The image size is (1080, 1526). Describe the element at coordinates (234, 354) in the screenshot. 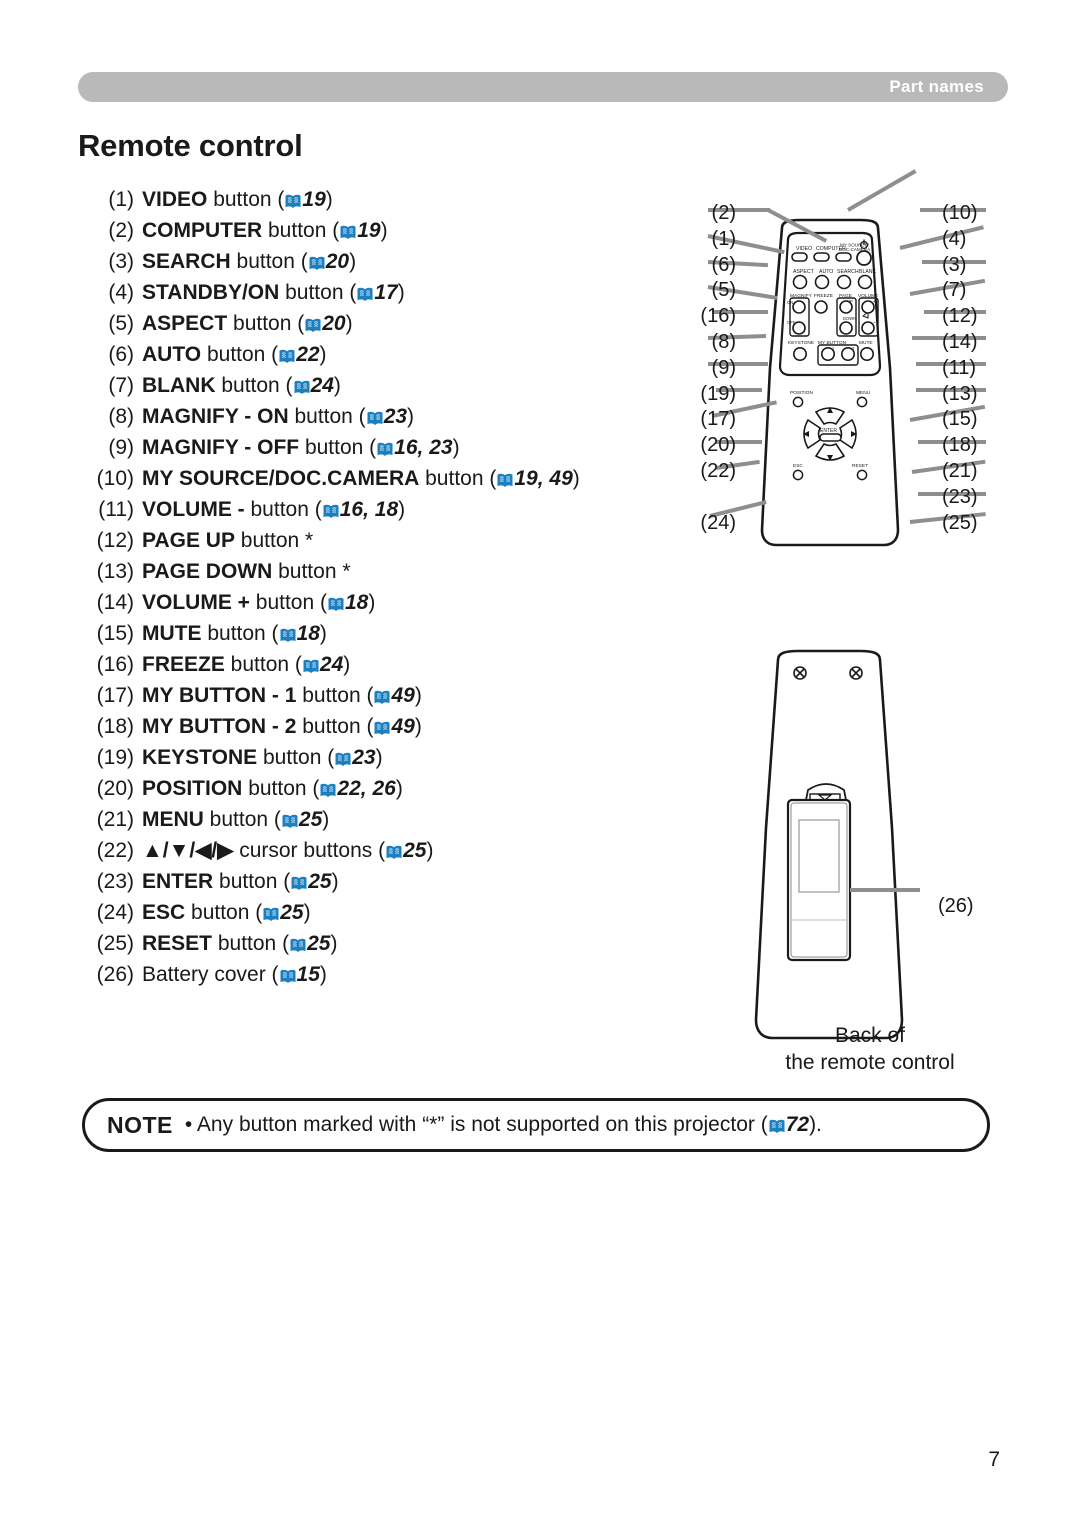

I see `list-item-body: AUTO button (22)` at that location.